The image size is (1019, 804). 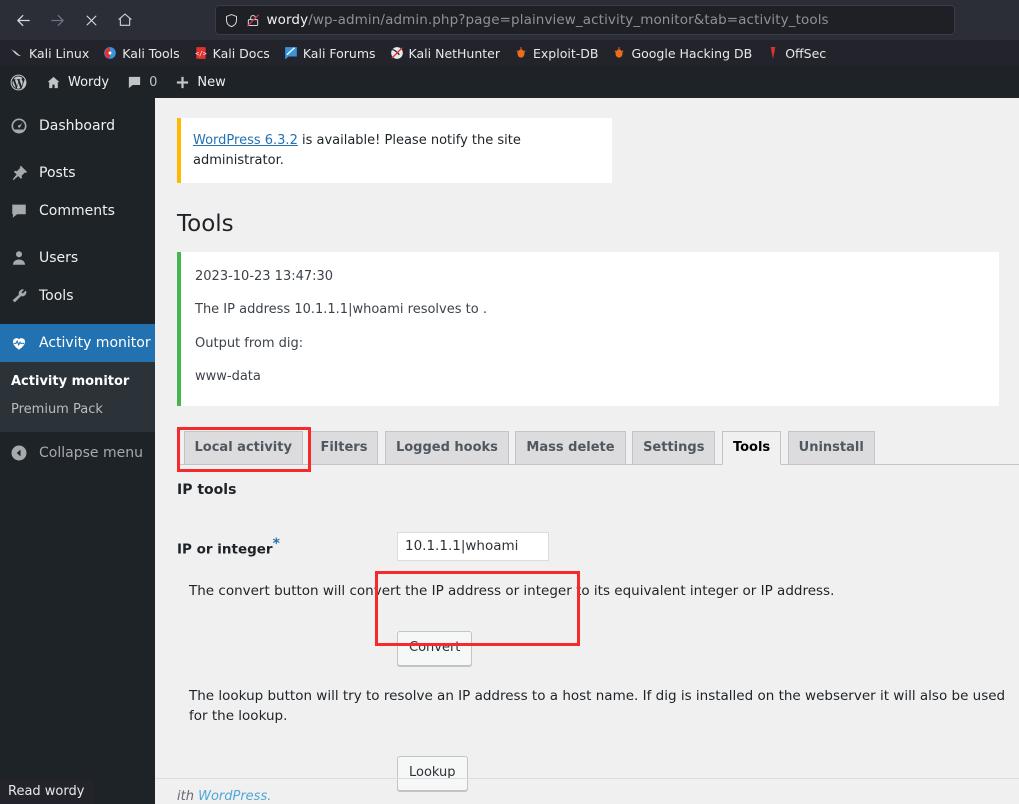 What do you see at coordinates (674, 447) in the screenshot?
I see `tab-settings: Settings` at bounding box center [674, 447].